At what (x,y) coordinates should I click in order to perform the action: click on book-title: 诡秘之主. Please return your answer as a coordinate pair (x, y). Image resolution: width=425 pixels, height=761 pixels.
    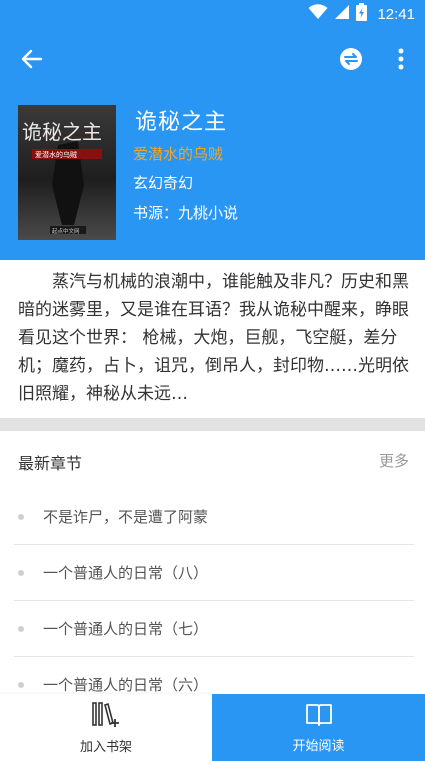
    Looking at the image, I should click on (181, 122).